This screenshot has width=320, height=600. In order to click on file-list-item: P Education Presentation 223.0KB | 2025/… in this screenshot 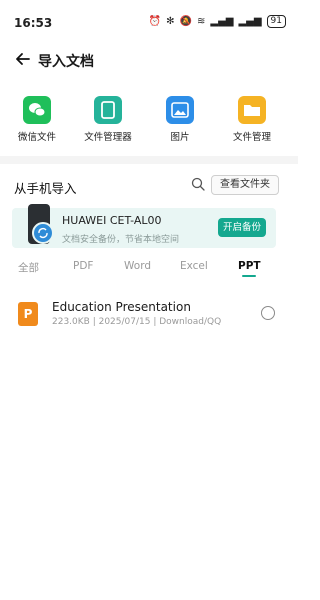, I will do `click(149, 314)`.